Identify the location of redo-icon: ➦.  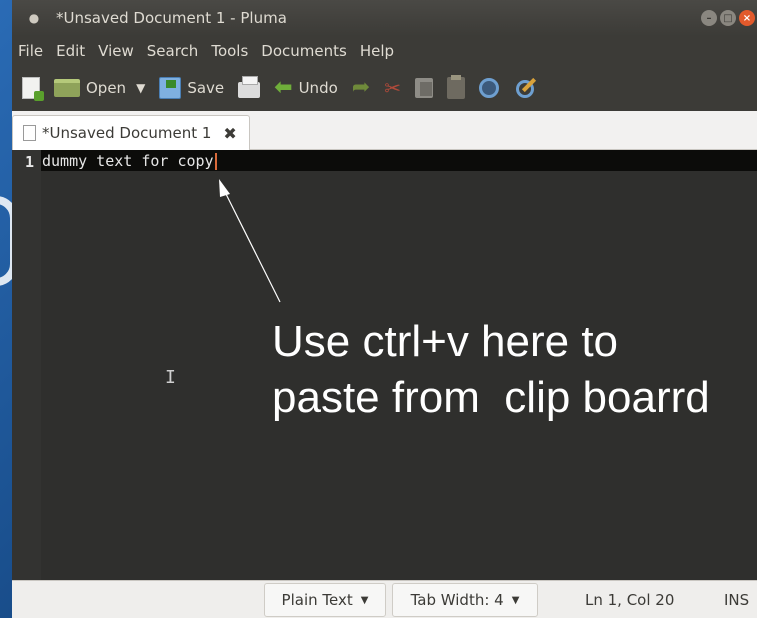
(361, 87).